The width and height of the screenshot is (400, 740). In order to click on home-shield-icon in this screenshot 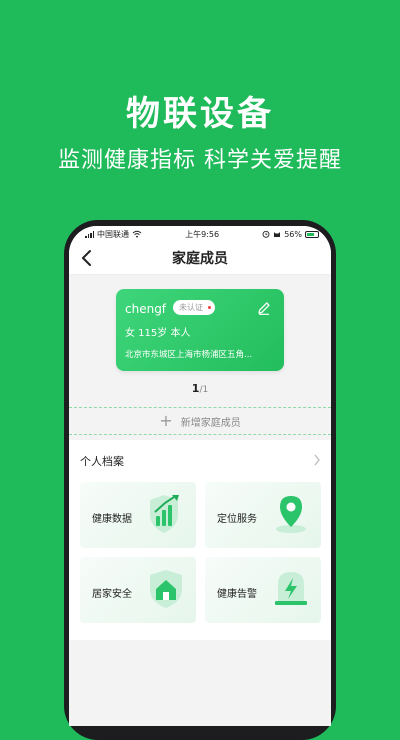, I will do `click(166, 589)`.